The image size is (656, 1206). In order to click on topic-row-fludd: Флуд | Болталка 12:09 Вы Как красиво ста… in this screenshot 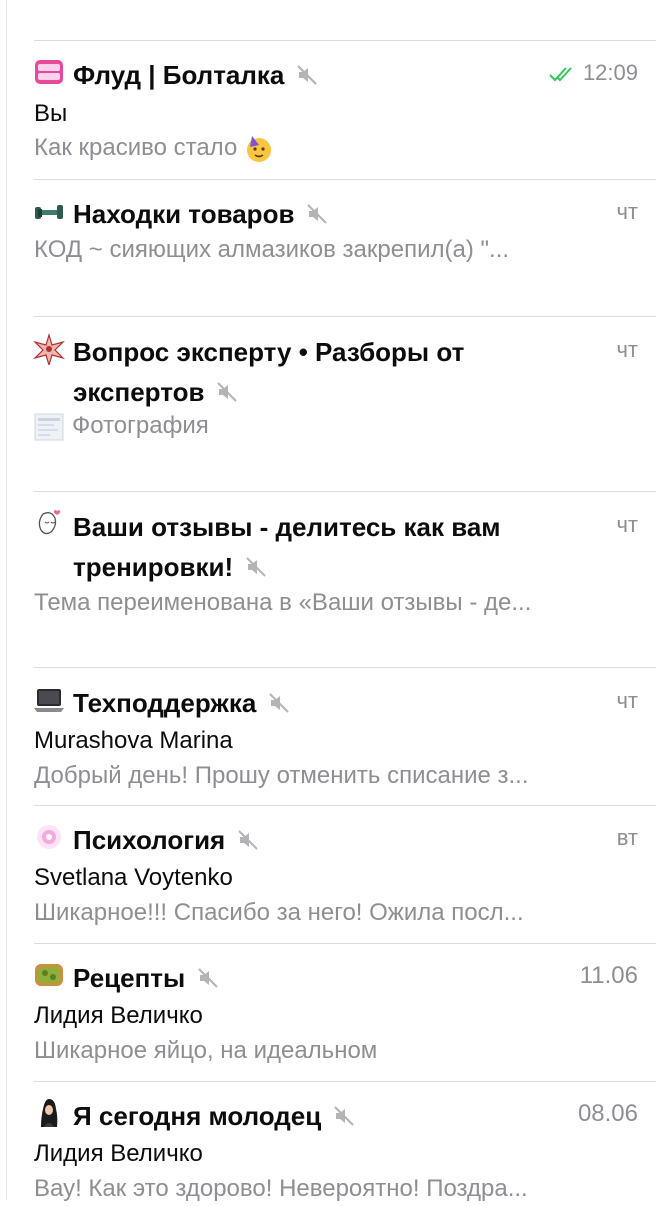, I will do `click(328, 110)`.